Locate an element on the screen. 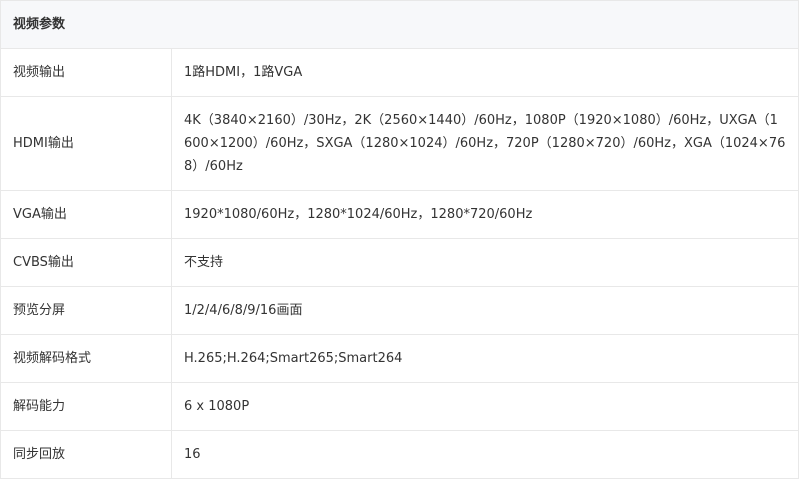  row-label: 视频输出 is located at coordinates (86, 72).